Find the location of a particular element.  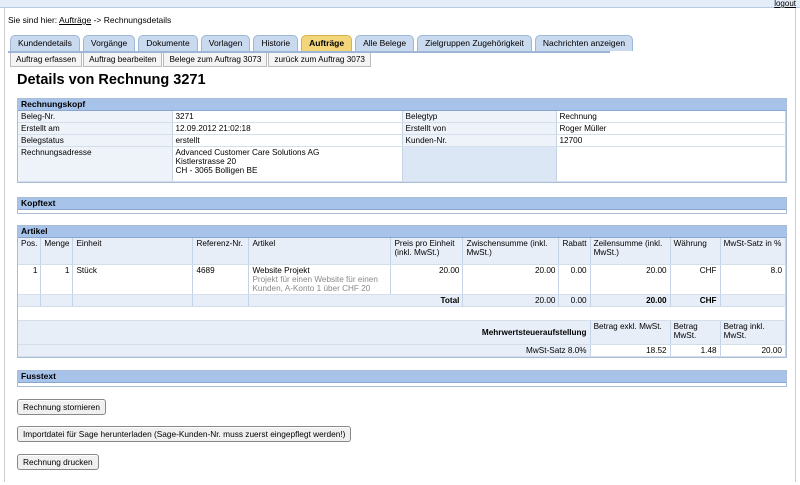

tab-auftraege: Aufträge is located at coordinates (327, 43).